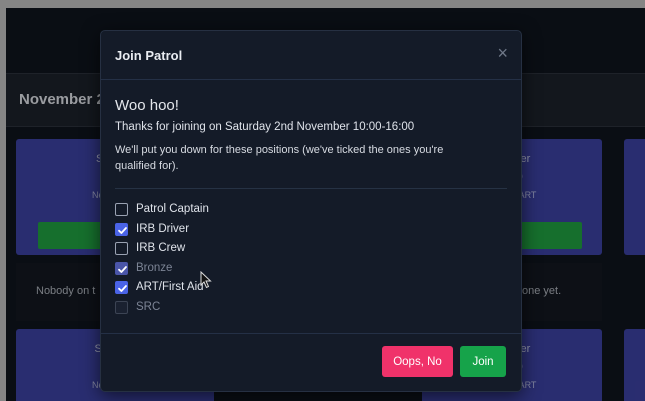 The image size is (645, 401). Describe the element at coordinates (311, 188) in the screenshot. I see `divider` at that location.